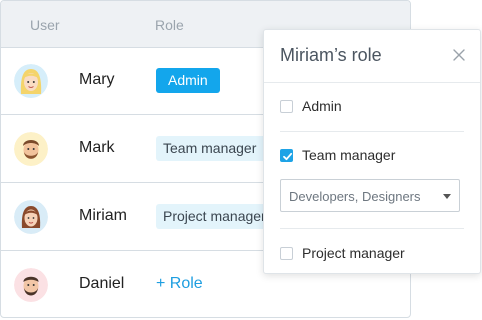  Describe the element at coordinates (349, 155) in the screenshot. I see `role-option-label: Team manager` at that location.